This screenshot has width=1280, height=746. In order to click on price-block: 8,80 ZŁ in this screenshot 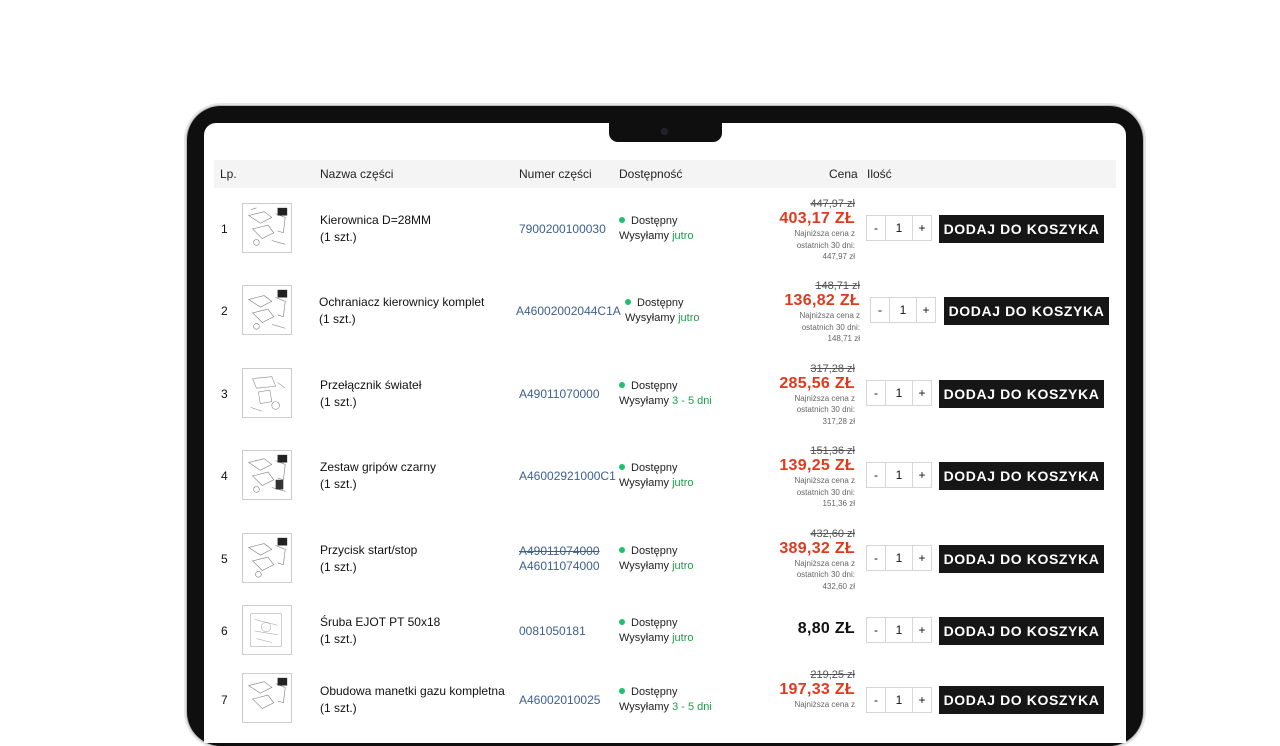, I will do `click(826, 629)`.